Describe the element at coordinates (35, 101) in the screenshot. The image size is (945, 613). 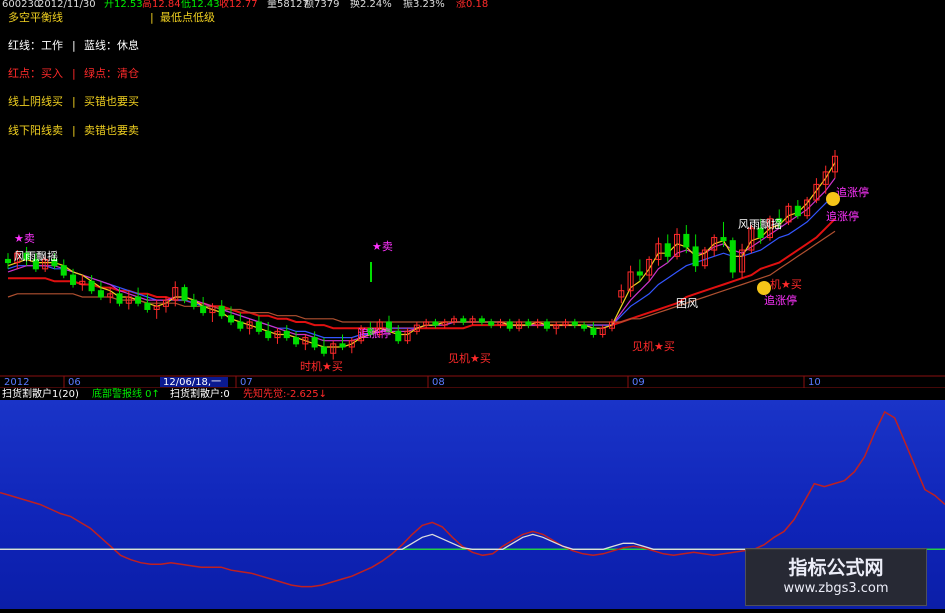
I see `legend-left: 线上阴线买` at that location.